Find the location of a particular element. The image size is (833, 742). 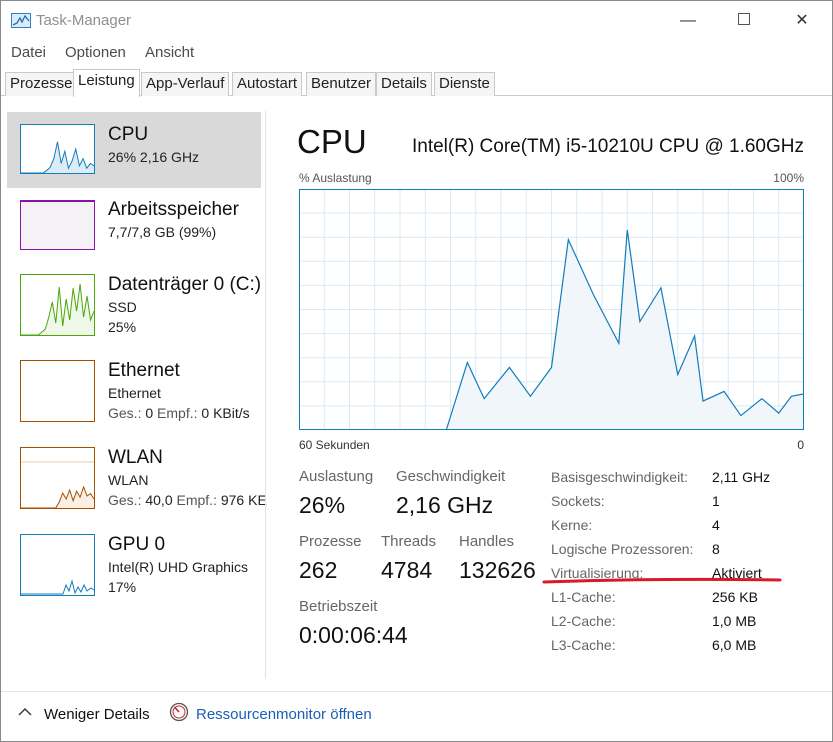

receive-value: 976 KE is located at coordinates (243, 500).